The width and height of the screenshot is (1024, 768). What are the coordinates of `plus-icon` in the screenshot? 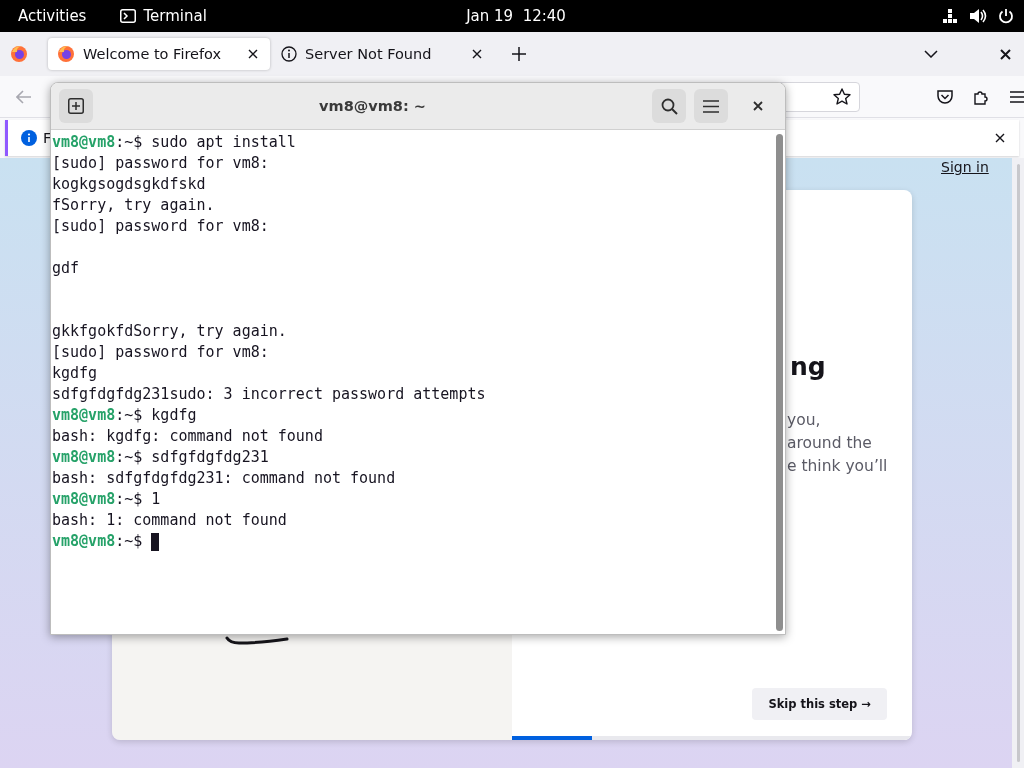 It's located at (519, 54).